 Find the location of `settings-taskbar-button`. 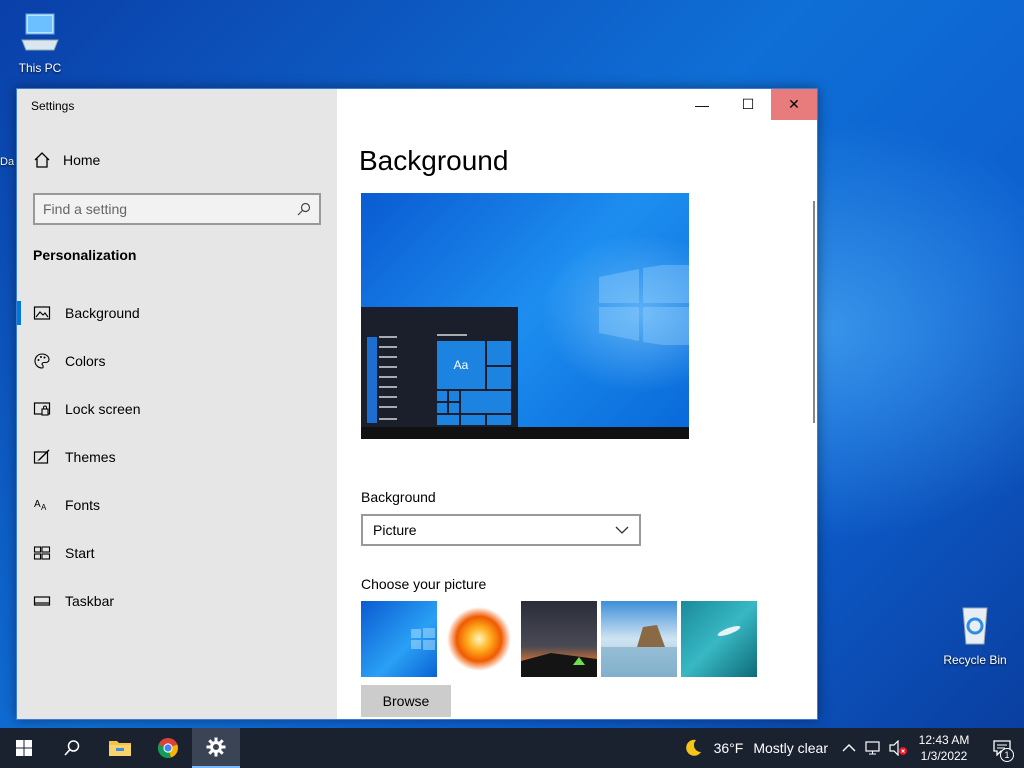

settings-taskbar-button is located at coordinates (216, 748).